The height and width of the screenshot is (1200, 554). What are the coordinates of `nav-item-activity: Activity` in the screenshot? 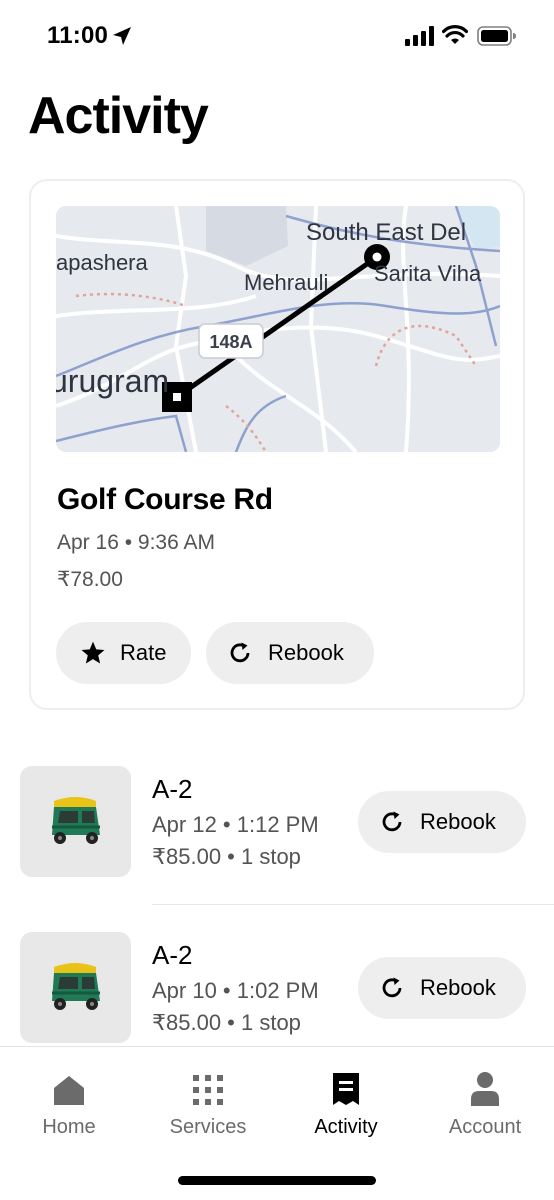 It's located at (346, 1103).